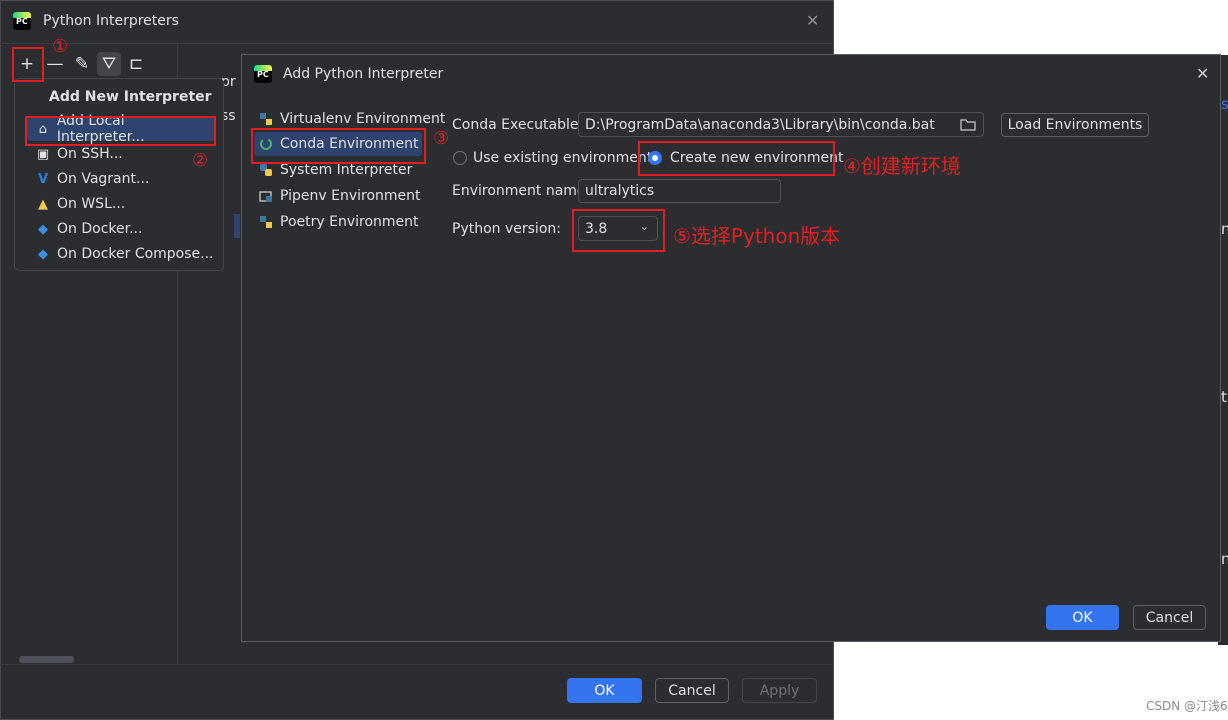  Describe the element at coordinates (441, 138) in the screenshot. I see `annotation-number: ③` at that location.